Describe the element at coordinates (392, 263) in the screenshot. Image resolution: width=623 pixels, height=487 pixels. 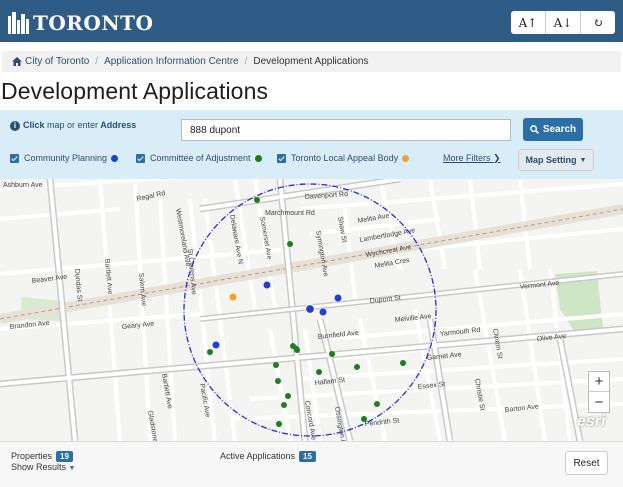
I see `street-label: Melita Cres` at that location.